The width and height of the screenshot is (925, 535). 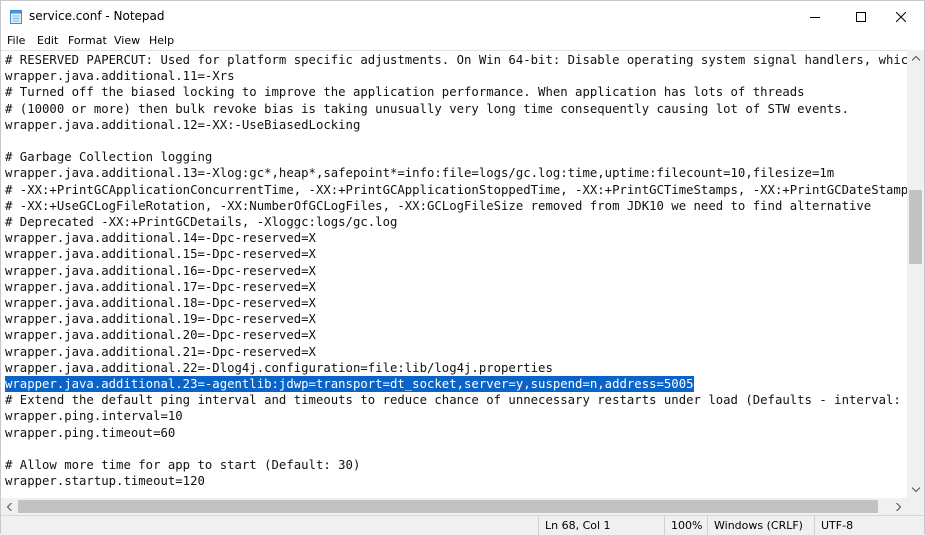 I want to click on notepad-icon, so click(x=16, y=17).